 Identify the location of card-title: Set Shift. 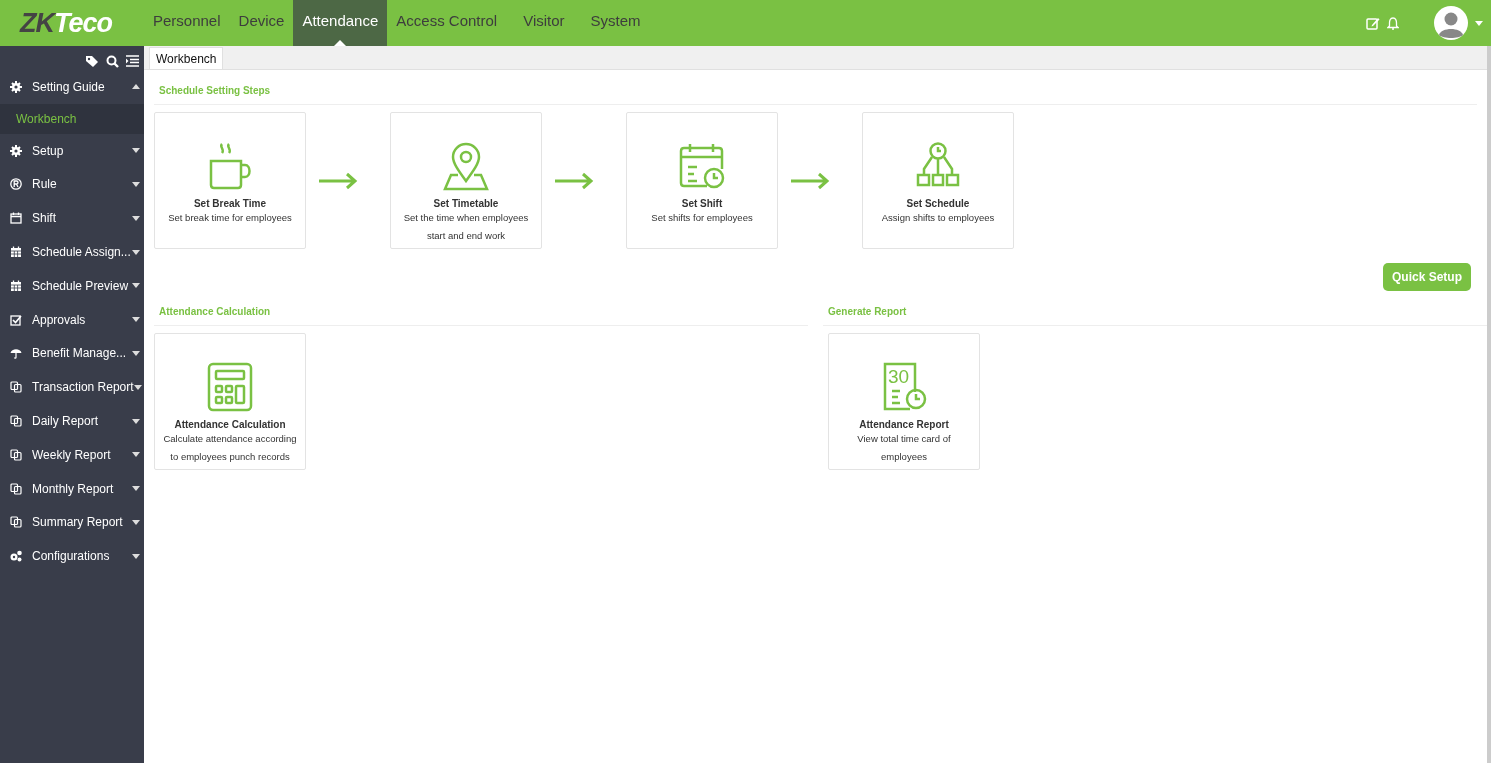
(702, 203).